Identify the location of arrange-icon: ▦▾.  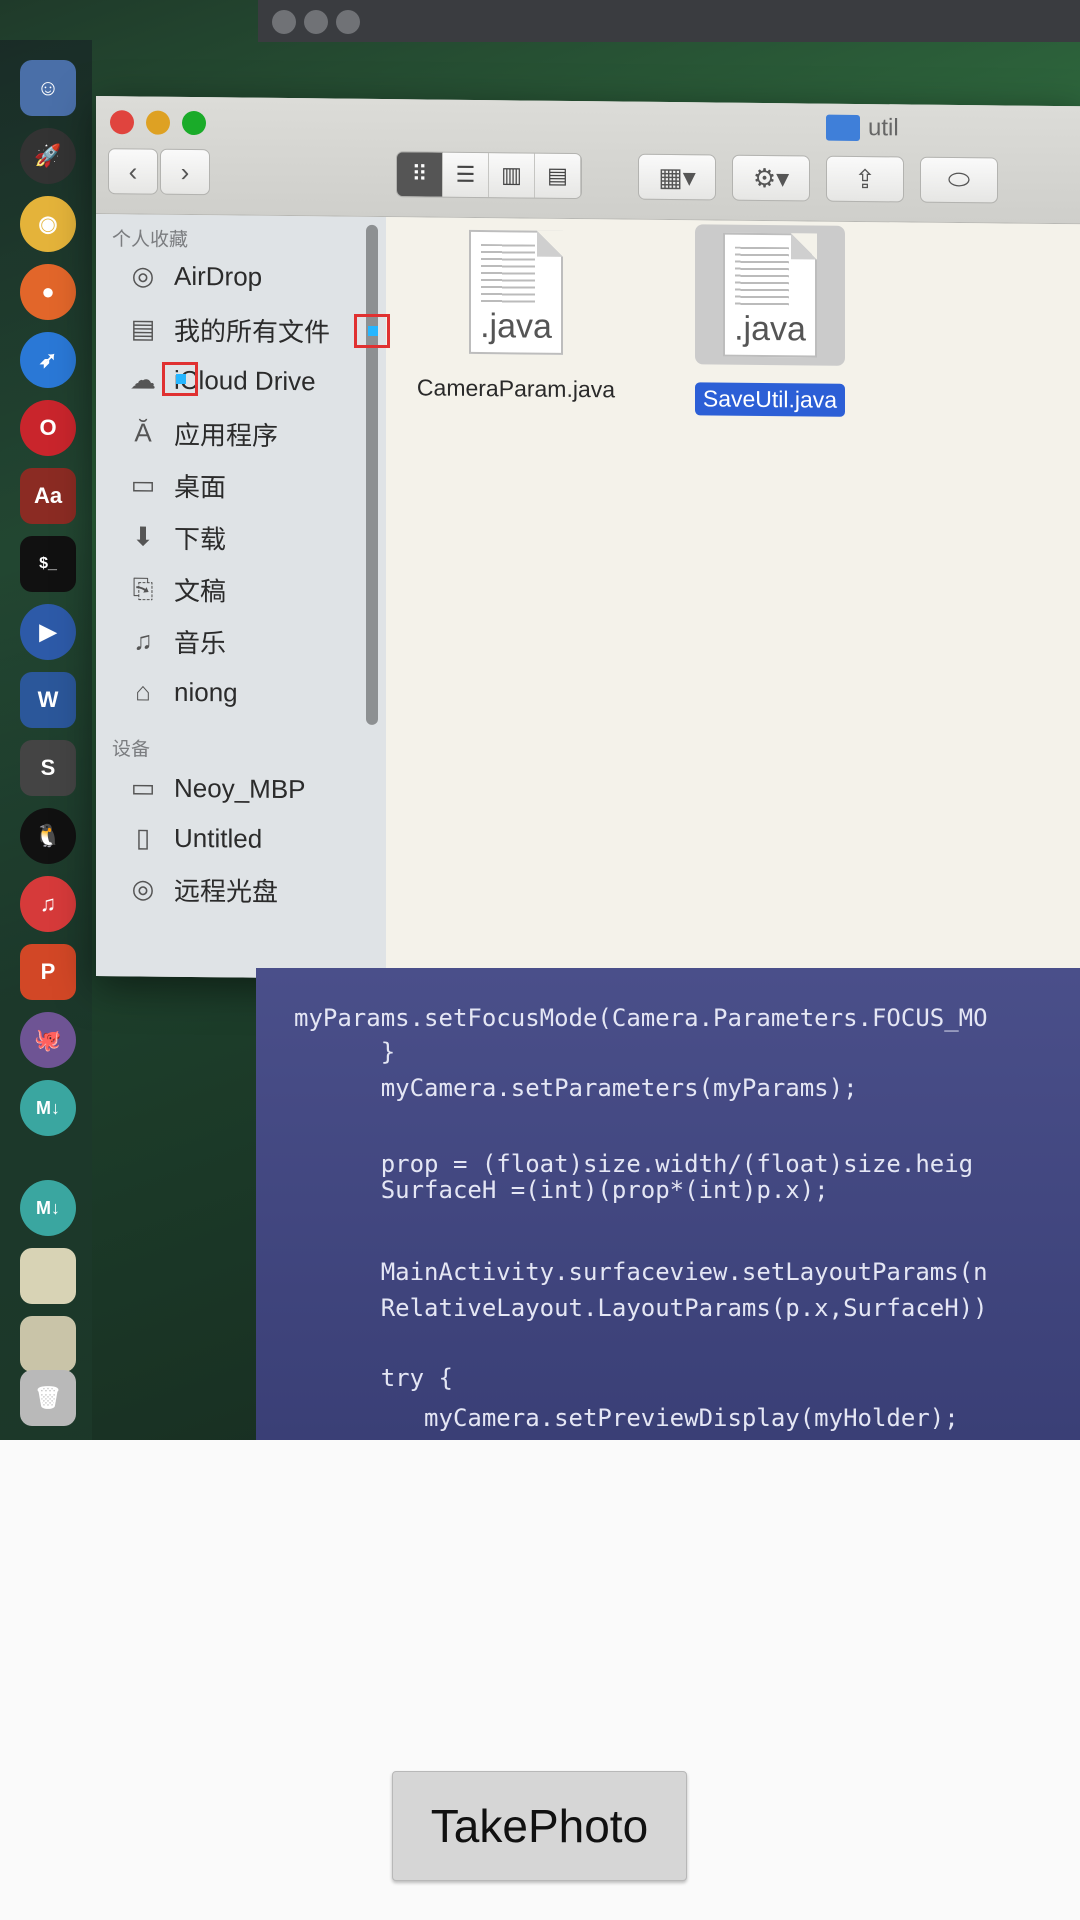
(677, 176).